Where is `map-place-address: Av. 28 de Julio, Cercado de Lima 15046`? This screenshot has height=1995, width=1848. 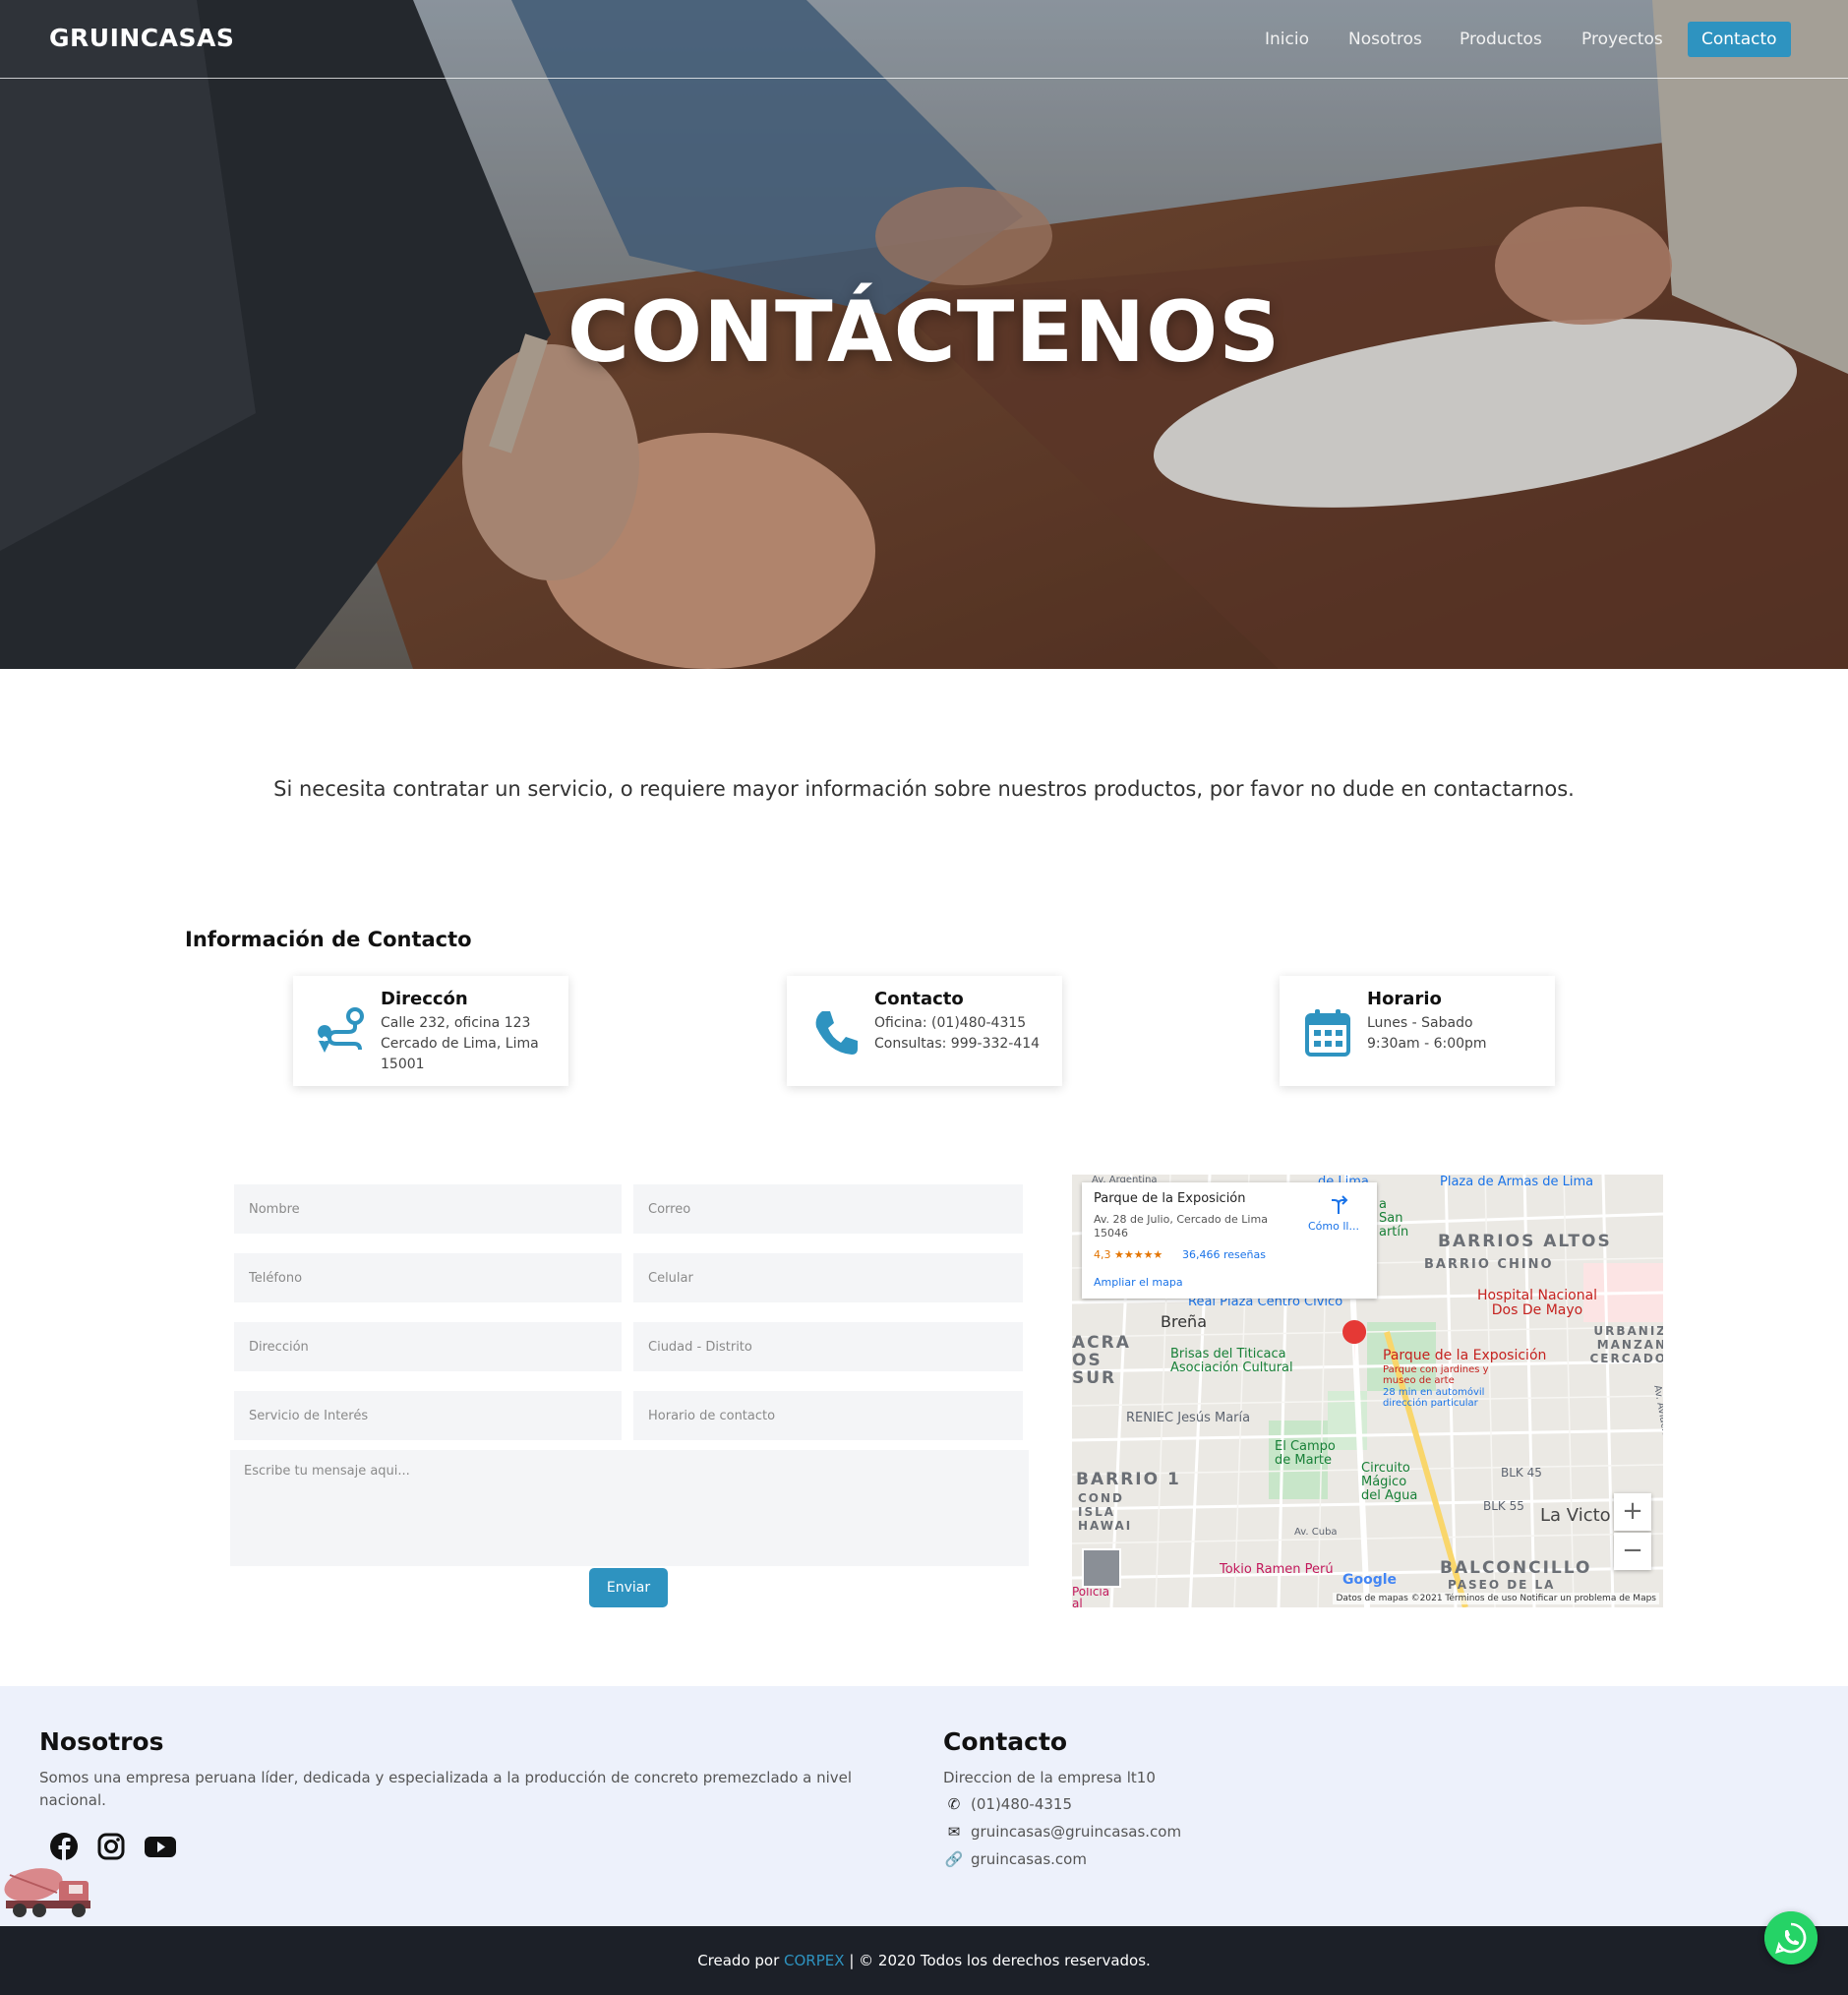 map-place-address: Av. 28 de Julio, Cercado de Lima 15046 is located at coordinates (1181, 1226).